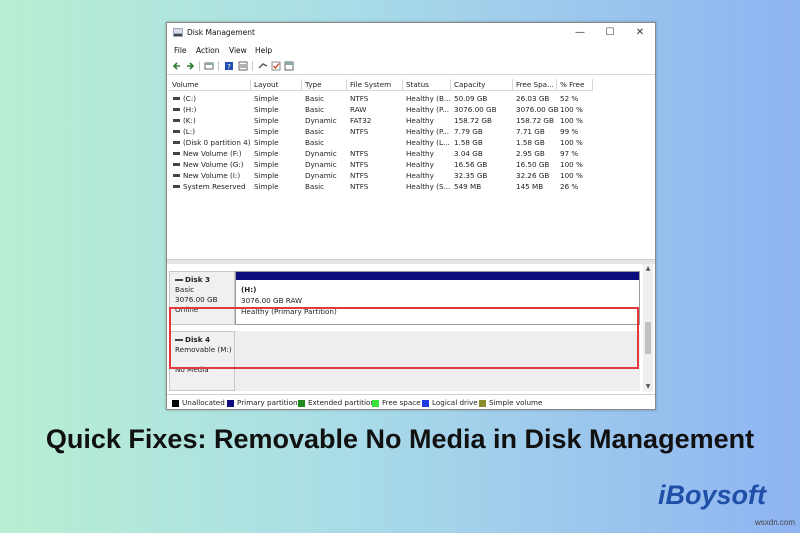 The image size is (800, 533). I want to click on filesystem-cell: FAT32, so click(361, 120).